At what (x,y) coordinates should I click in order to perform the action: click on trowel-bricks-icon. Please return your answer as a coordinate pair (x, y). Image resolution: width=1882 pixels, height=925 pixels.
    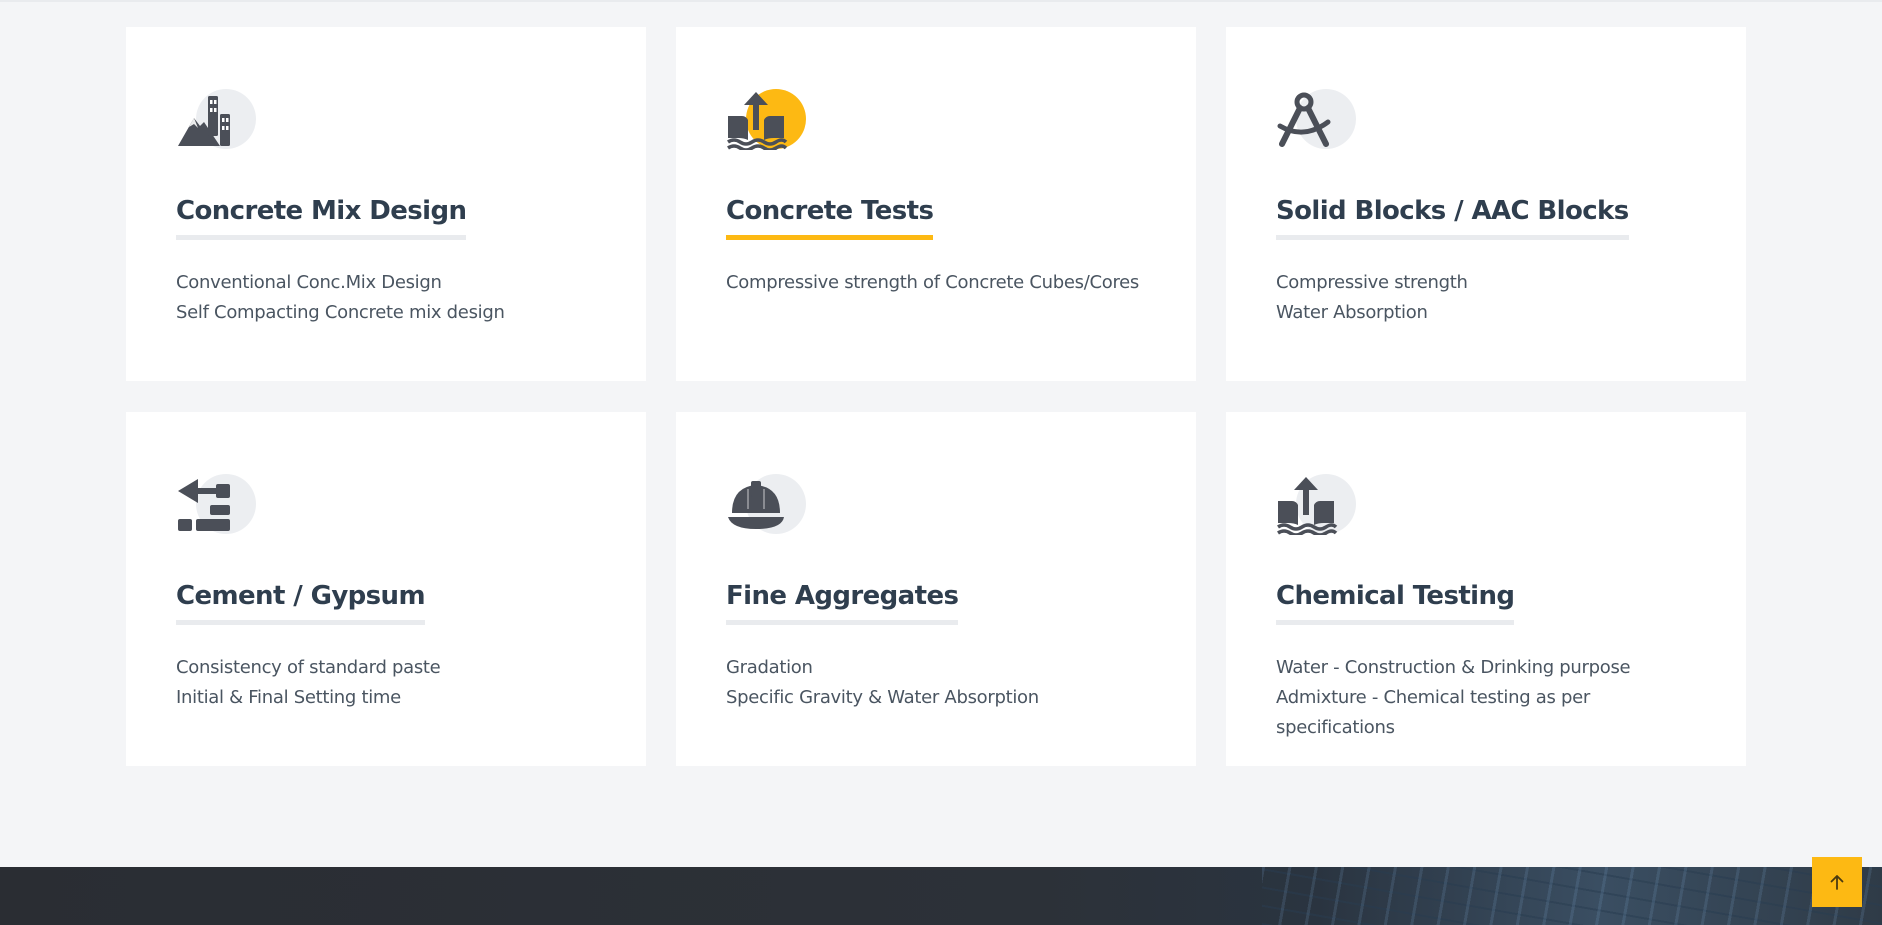
    Looking at the image, I should click on (204, 505).